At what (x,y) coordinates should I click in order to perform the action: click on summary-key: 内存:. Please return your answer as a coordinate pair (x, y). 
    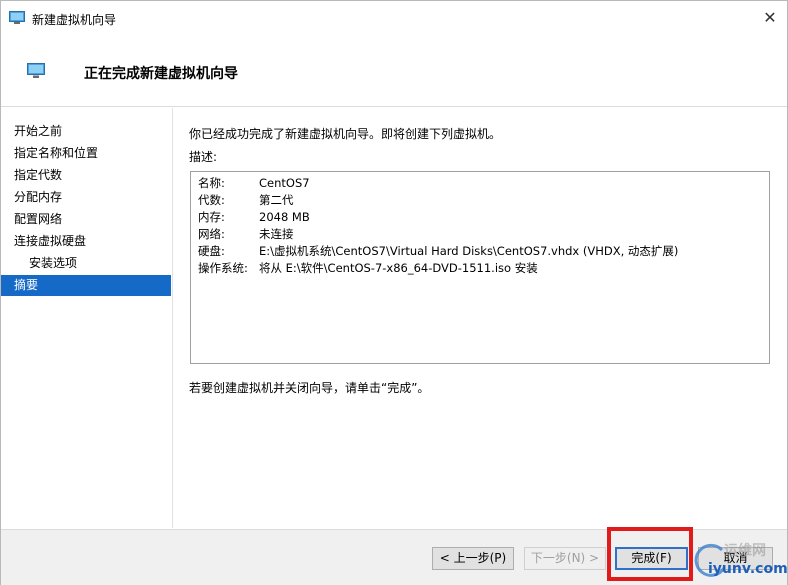
    Looking at the image, I should click on (211, 217).